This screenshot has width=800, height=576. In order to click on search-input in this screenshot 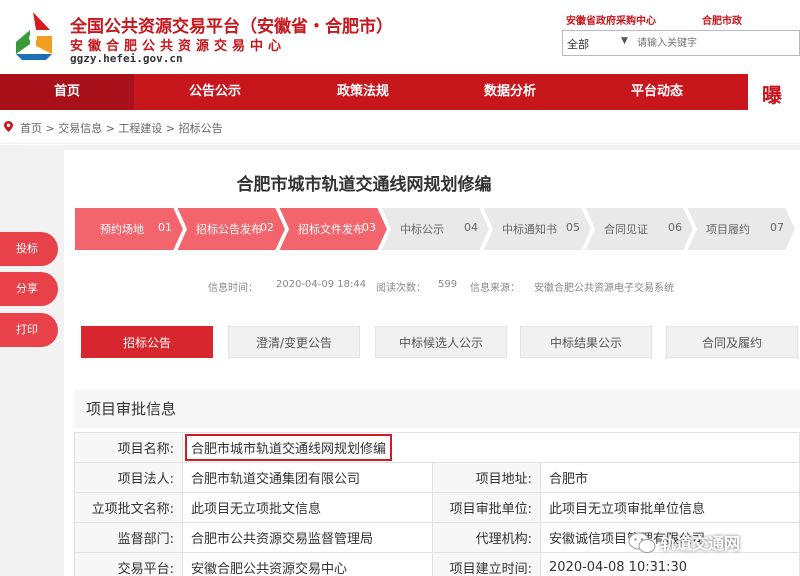, I will do `click(717, 43)`.